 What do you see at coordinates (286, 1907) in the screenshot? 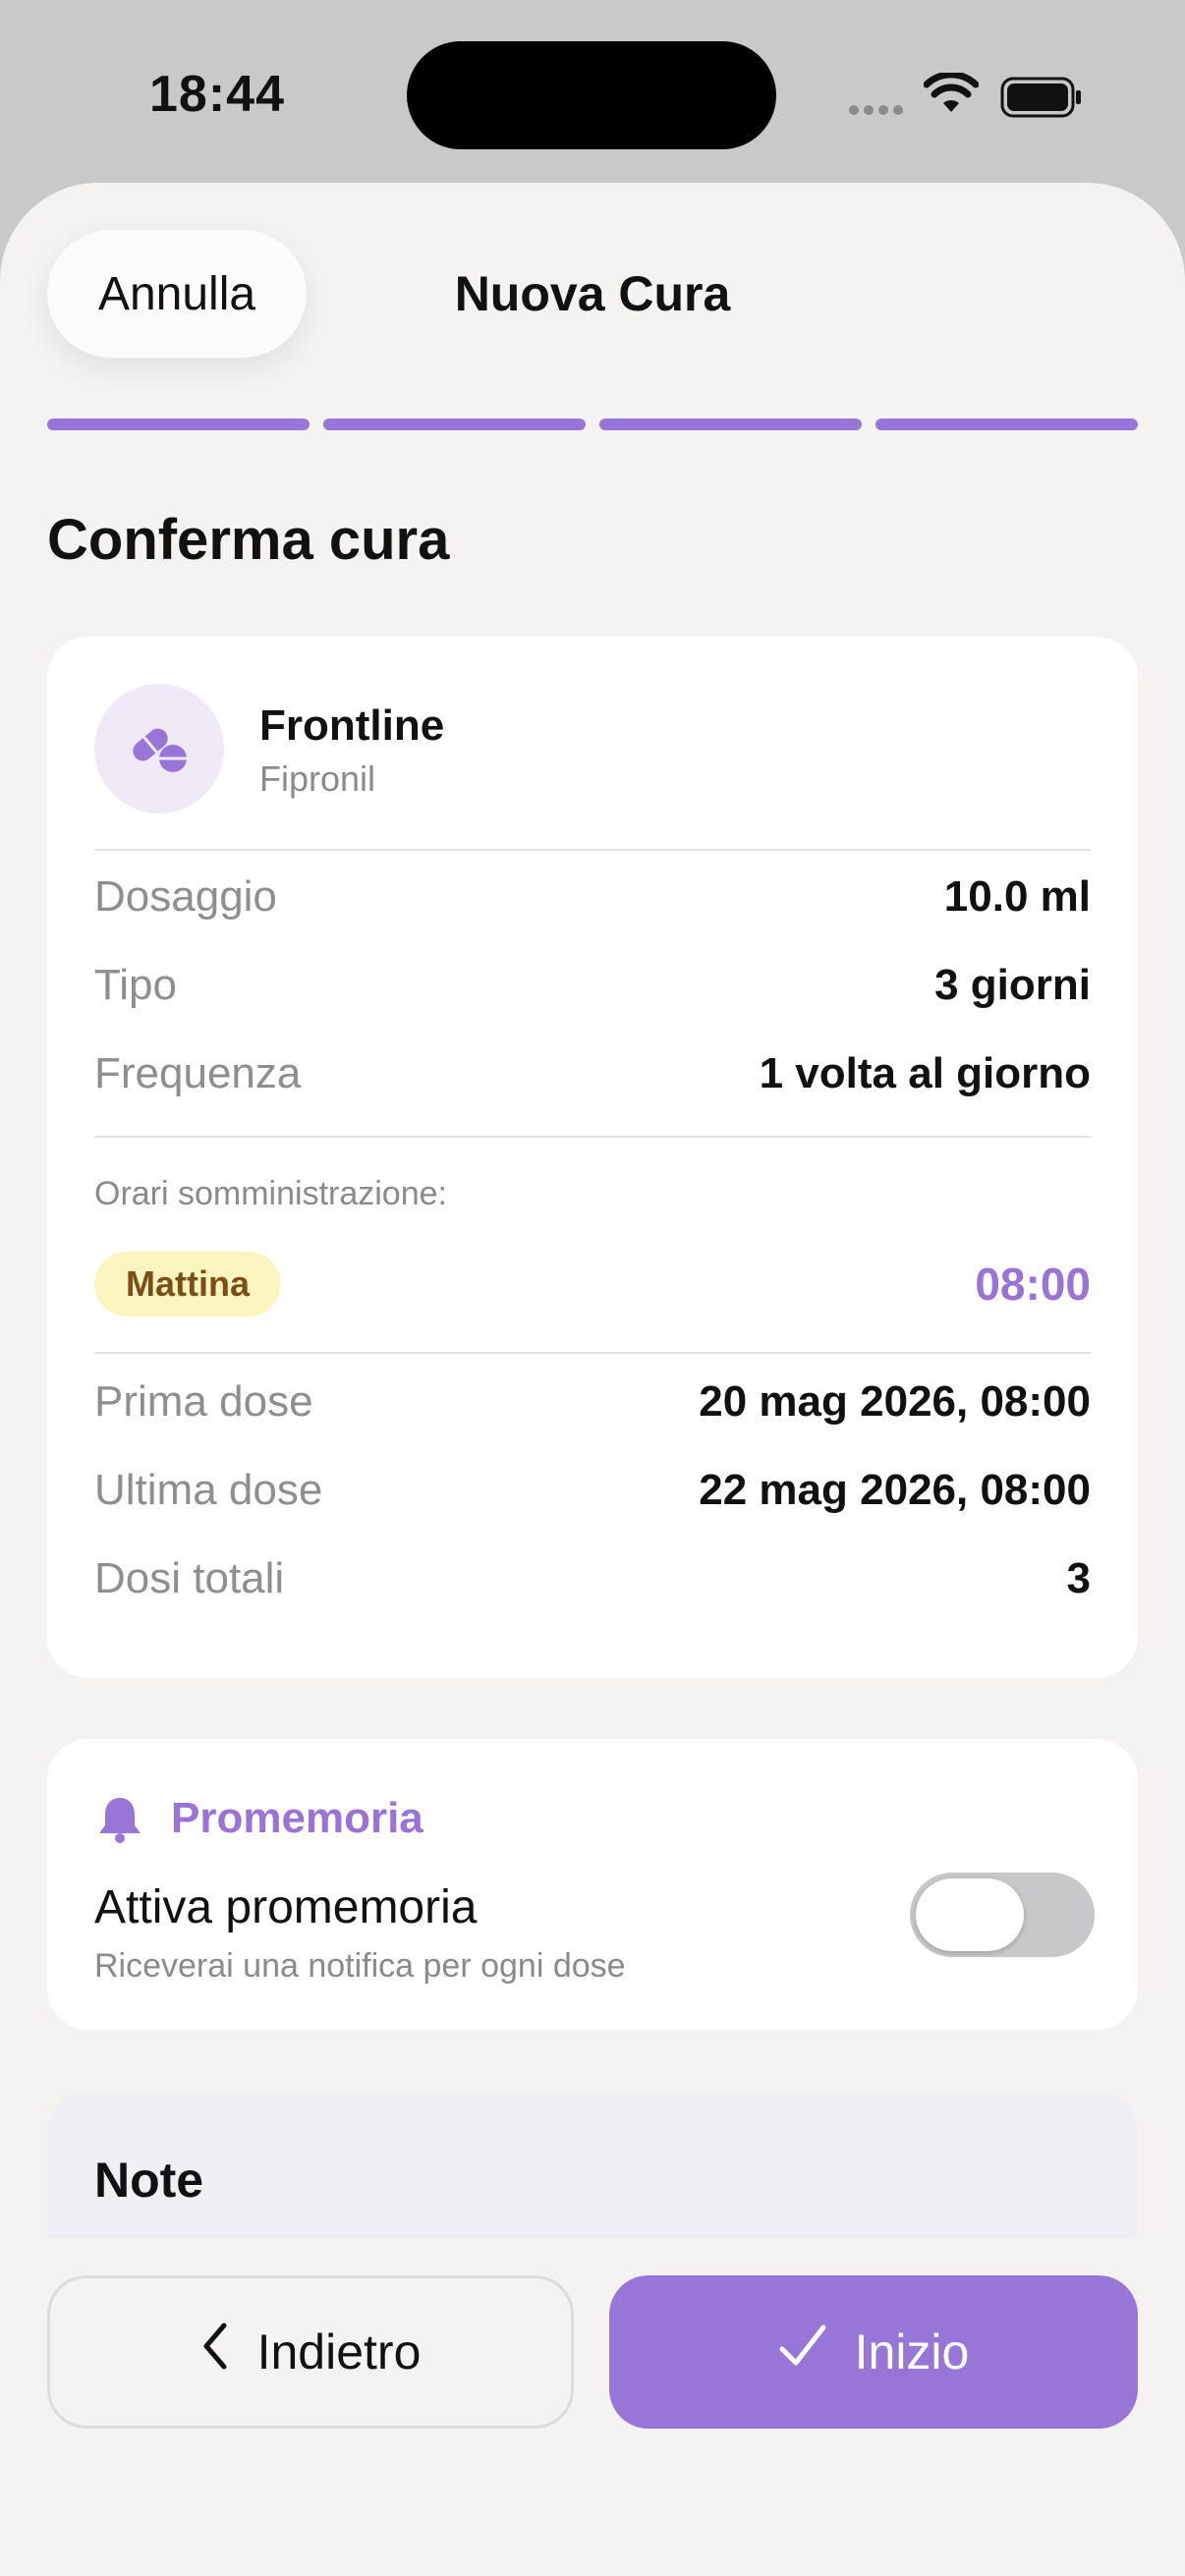
I see `reminder-toggle-label: Attiva promemoria` at bounding box center [286, 1907].